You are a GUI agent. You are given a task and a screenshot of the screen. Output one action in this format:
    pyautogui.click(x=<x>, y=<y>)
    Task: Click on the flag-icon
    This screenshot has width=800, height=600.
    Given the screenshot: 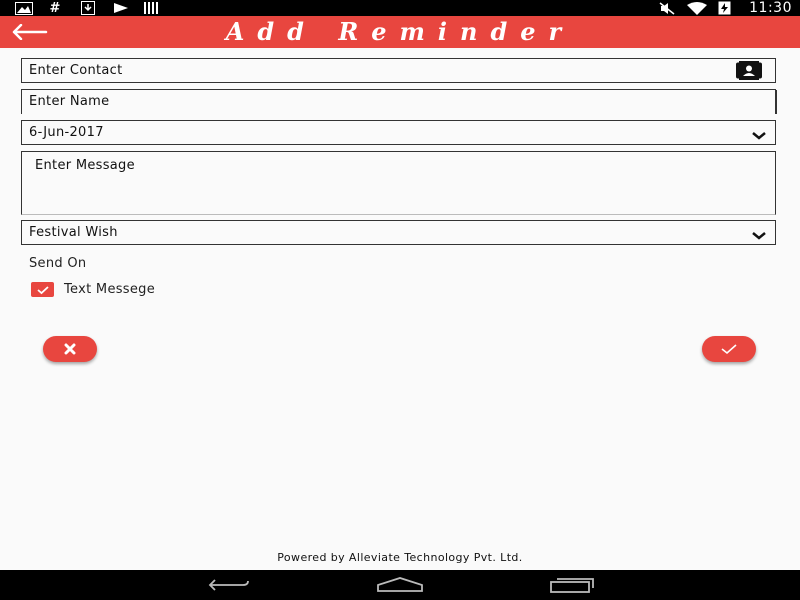 What is the action you would take?
    pyautogui.click(x=121, y=8)
    